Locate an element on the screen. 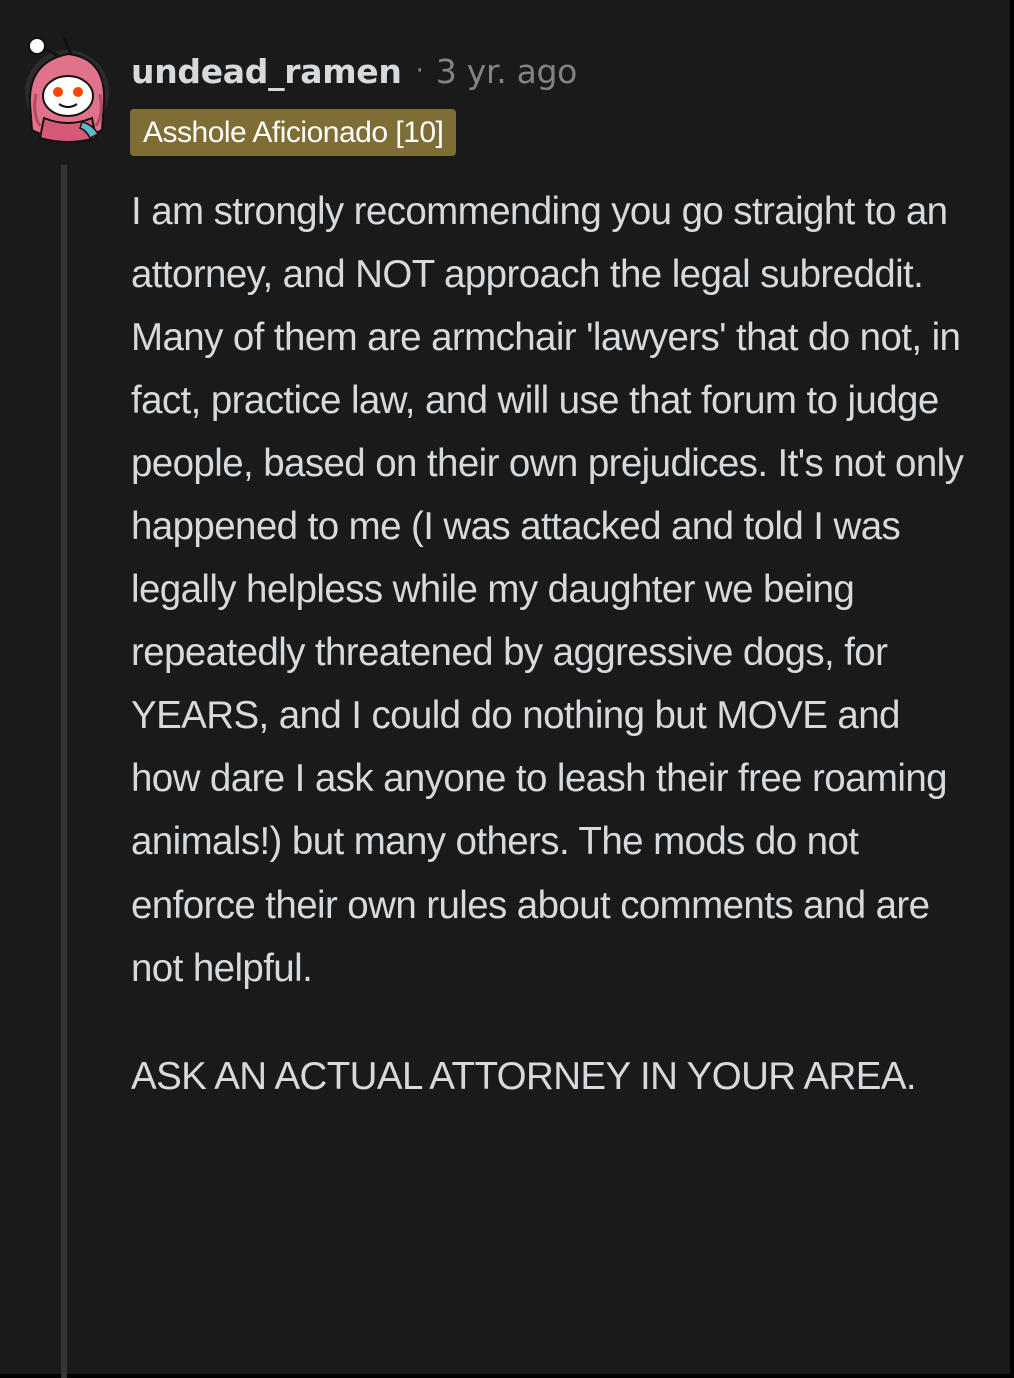 This screenshot has width=1014, height=1378. snoo-avatar-icon is located at coordinates (67, 90).